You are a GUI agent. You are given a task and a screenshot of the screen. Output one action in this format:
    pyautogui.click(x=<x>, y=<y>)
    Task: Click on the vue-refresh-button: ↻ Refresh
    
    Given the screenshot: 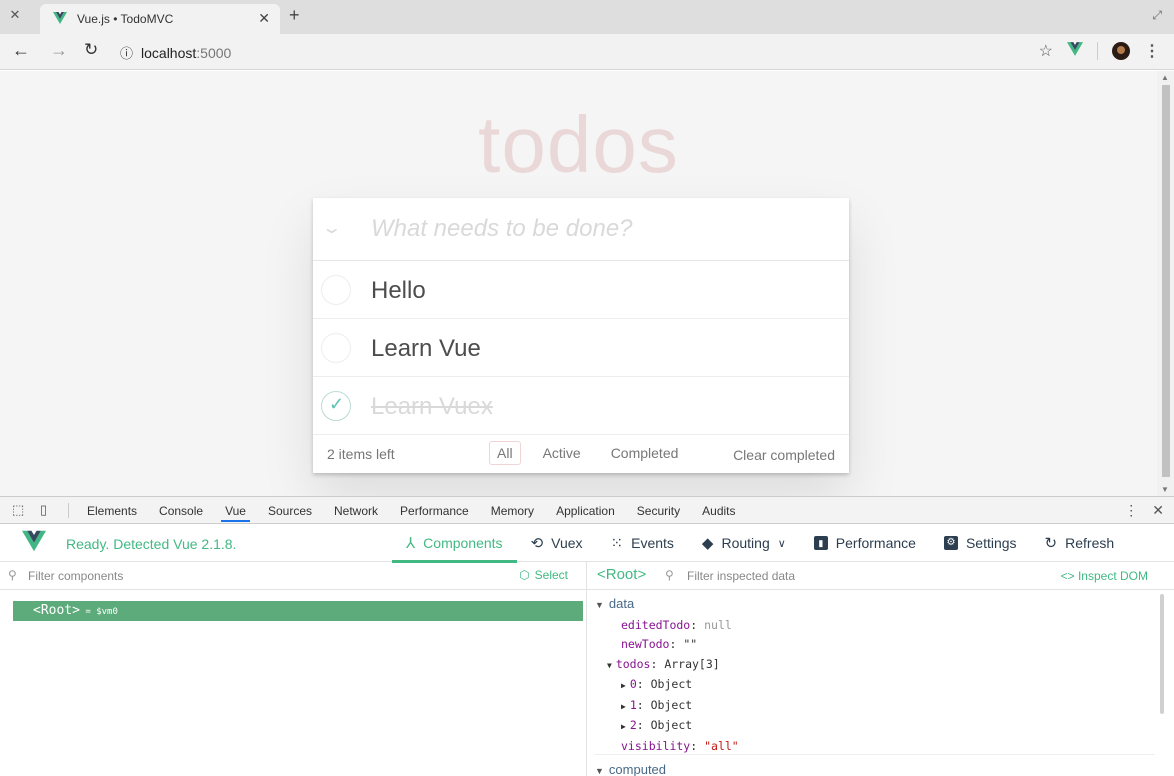 What is the action you would take?
    pyautogui.click(x=1080, y=543)
    